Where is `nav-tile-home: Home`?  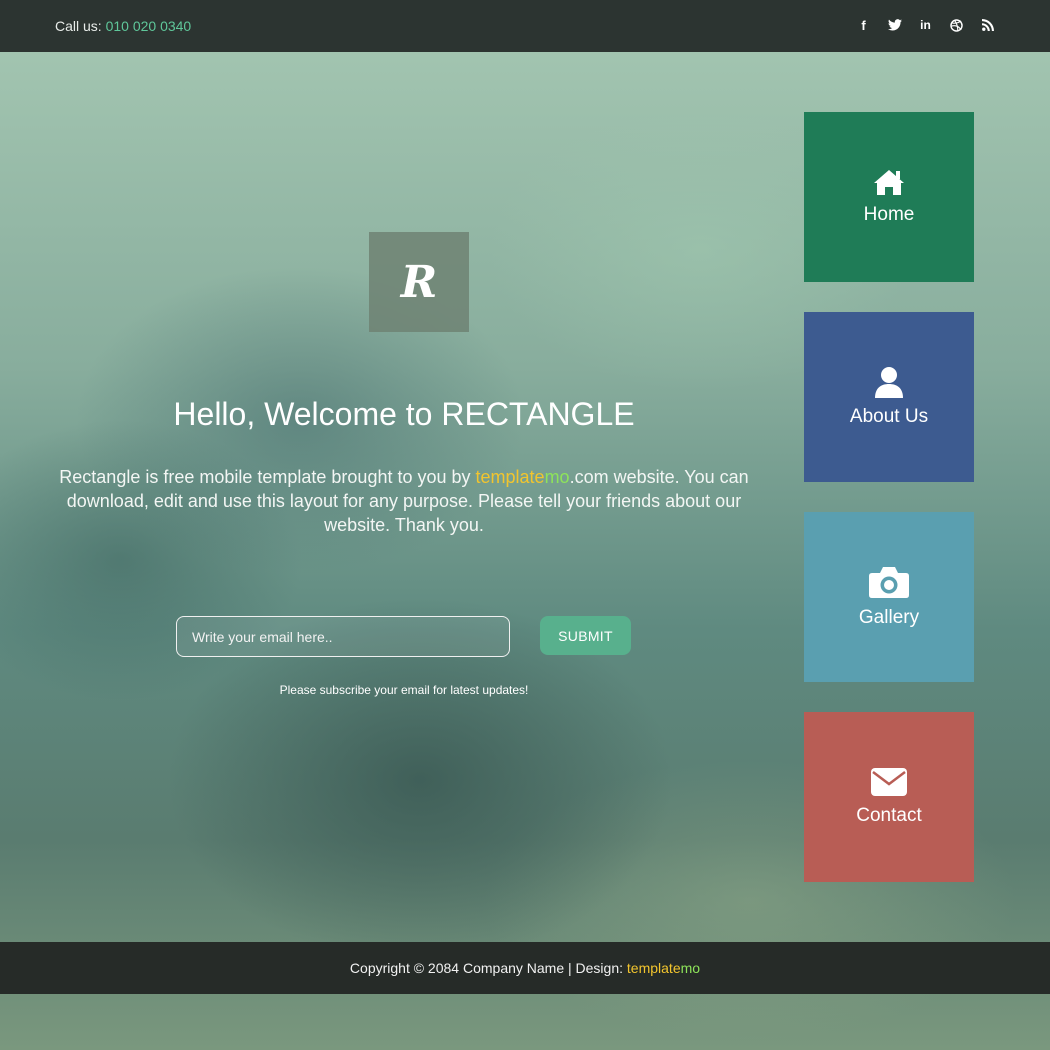 nav-tile-home: Home is located at coordinates (889, 197).